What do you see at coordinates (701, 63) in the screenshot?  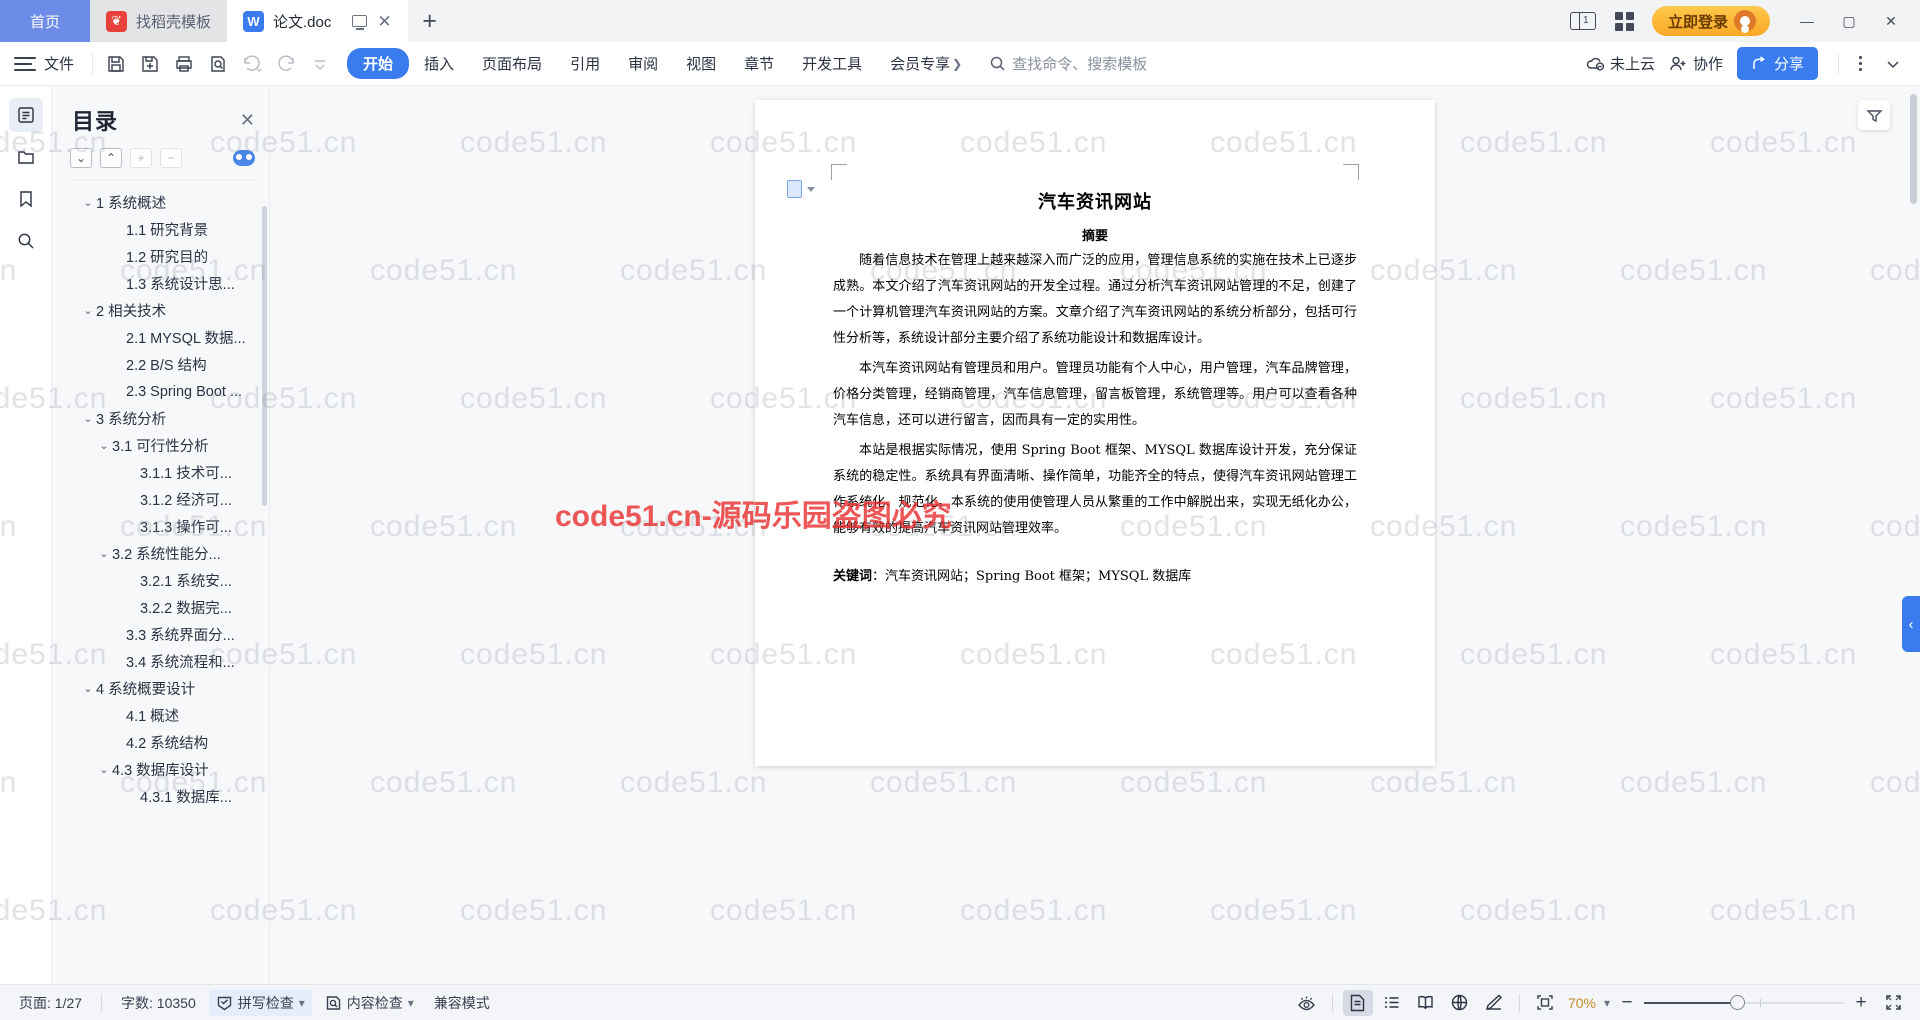 I see `tab-view: 视图` at bounding box center [701, 63].